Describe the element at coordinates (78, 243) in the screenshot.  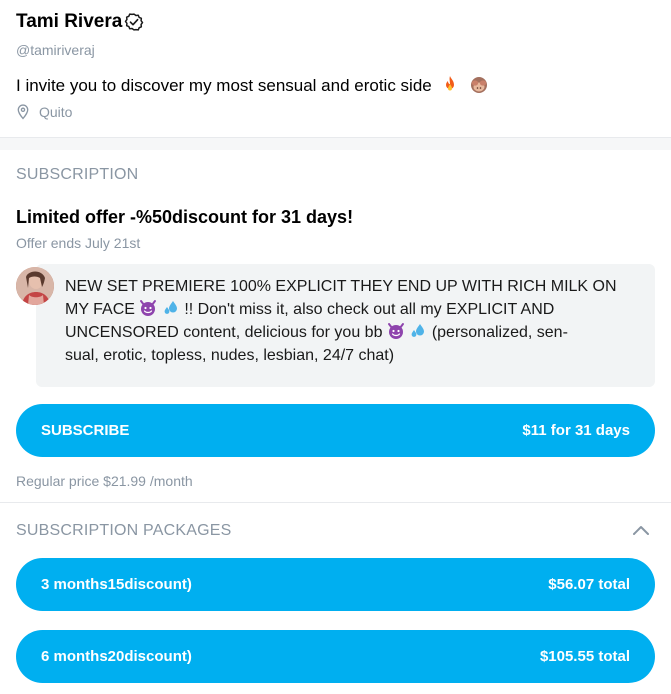
I see `offer-ends-text: Offer ends July 21st` at that location.